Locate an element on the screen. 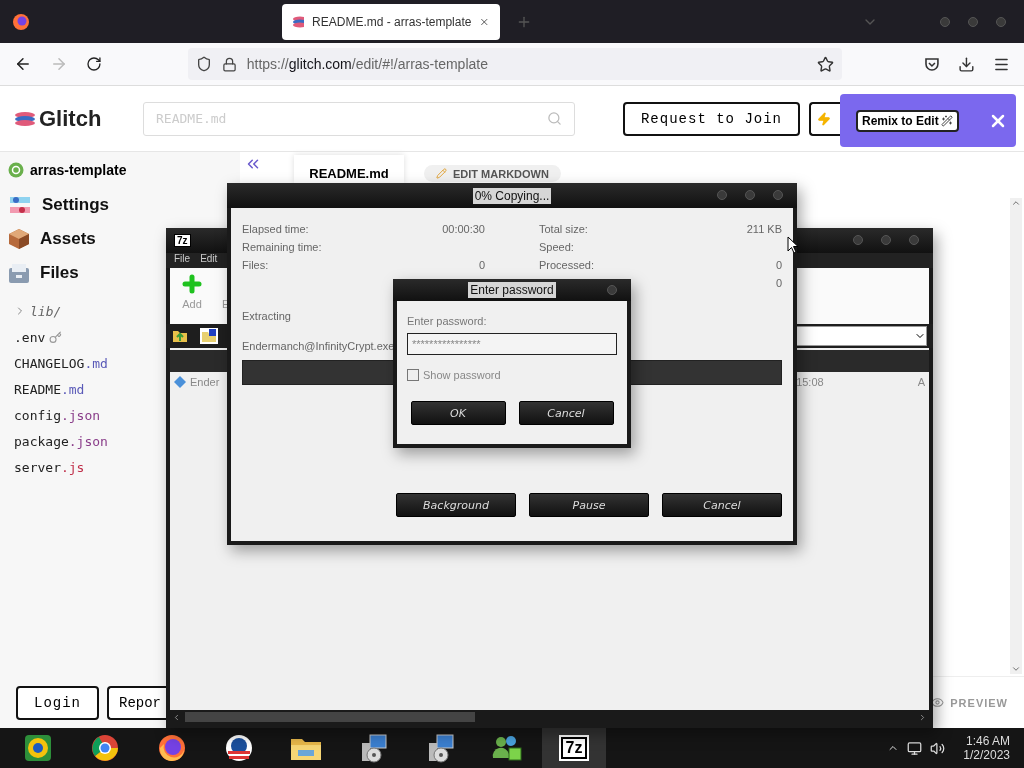 This screenshot has height=768, width=1024. stat-label: Processed: is located at coordinates (567, 265).